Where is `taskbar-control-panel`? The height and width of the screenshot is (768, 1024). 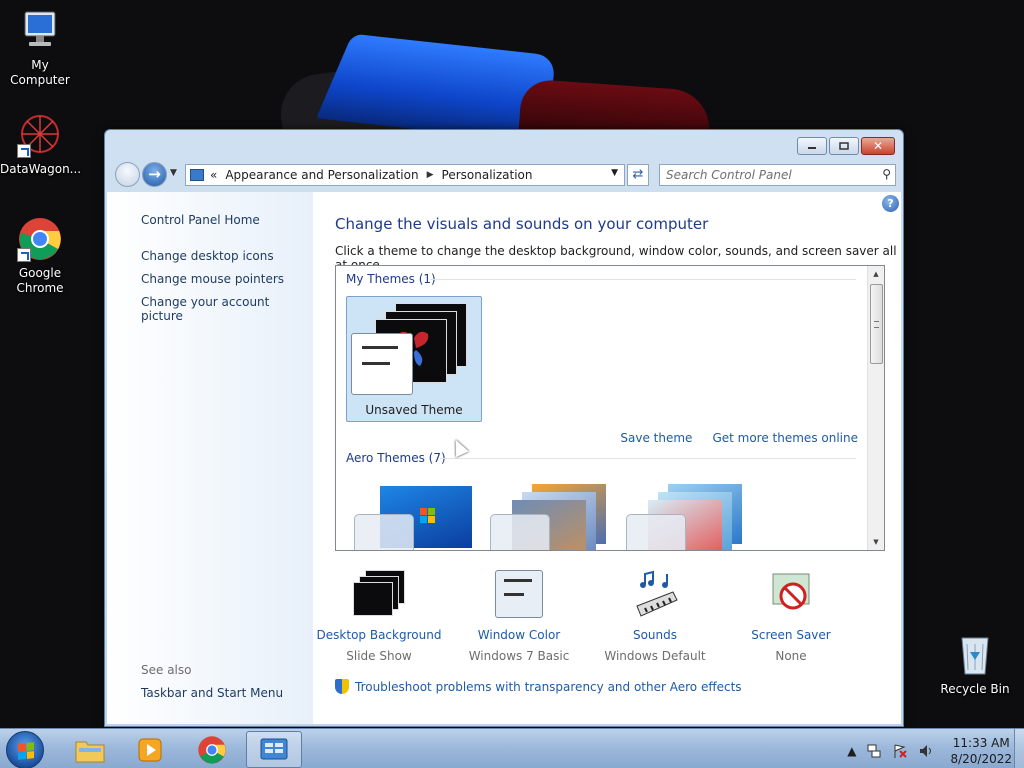
taskbar-control-panel is located at coordinates (274, 749).